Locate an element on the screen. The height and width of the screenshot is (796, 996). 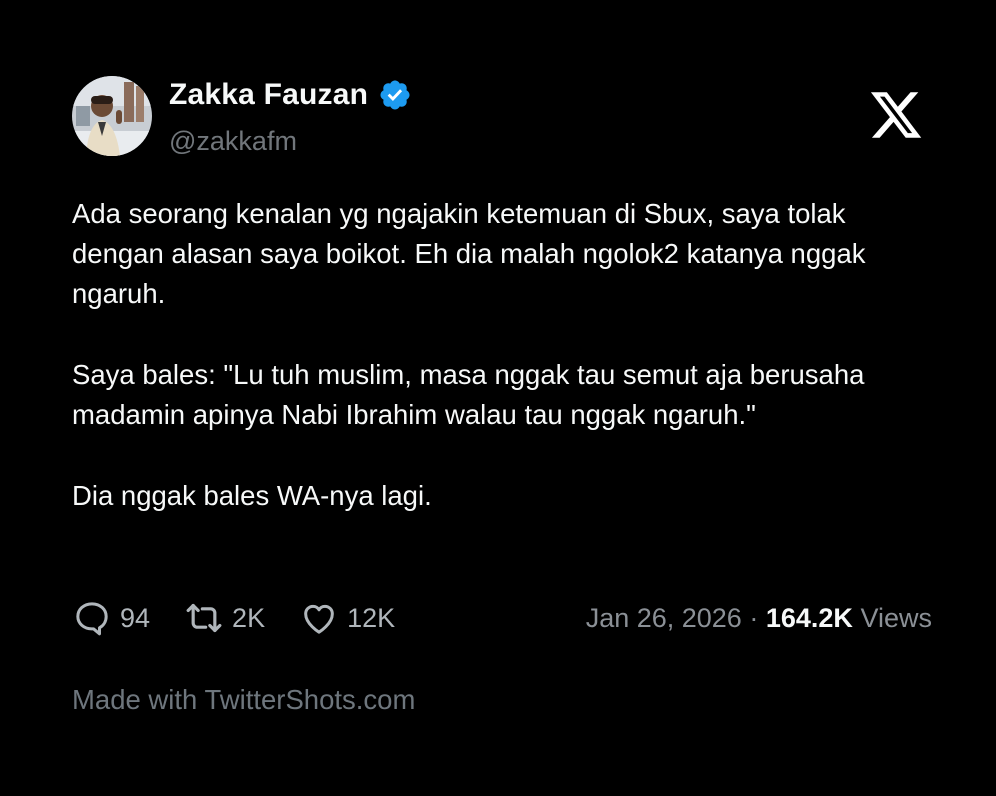
reply-count: 94 is located at coordinates (135, 617).